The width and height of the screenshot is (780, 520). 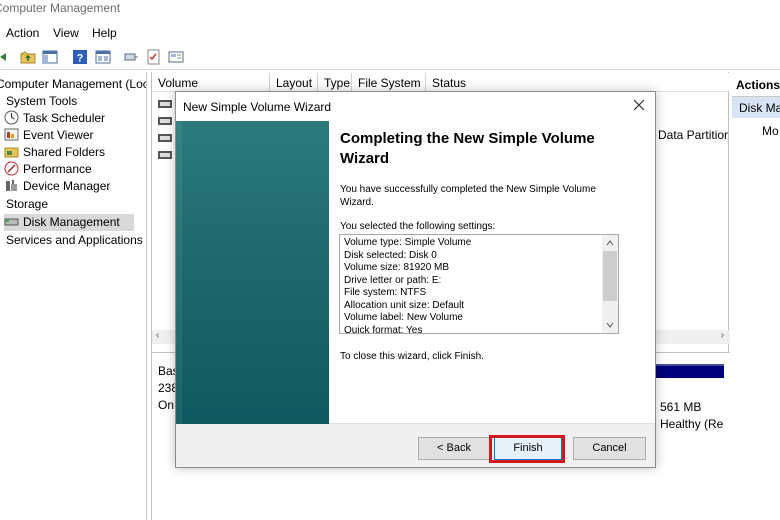 What do you see at coordinates (610, 325) in the screenshot?
I see `scroll-down-icon` at bounding box center [610, 325].